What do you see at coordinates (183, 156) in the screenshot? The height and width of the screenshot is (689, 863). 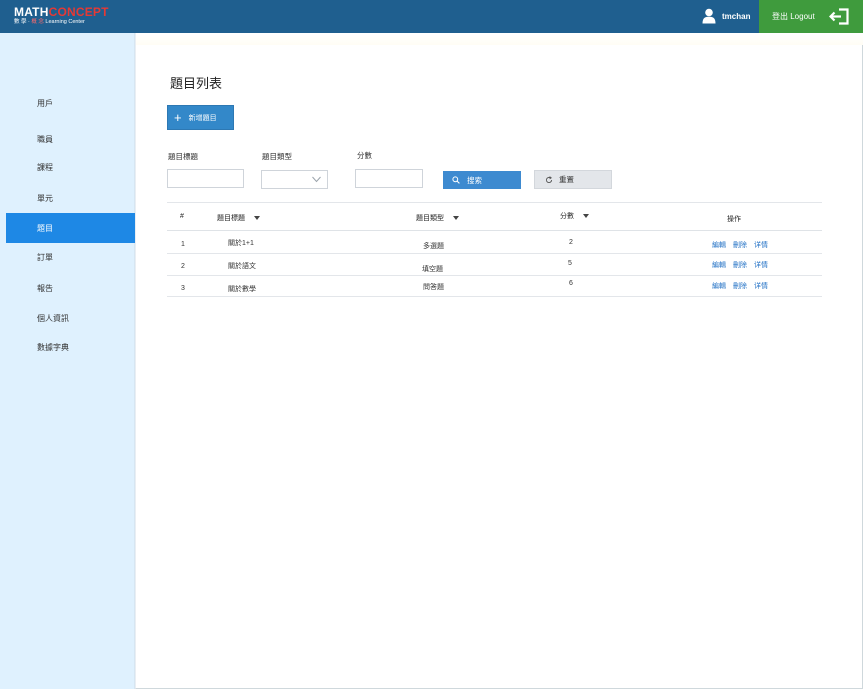 I see `filter-title-label: 題目標題` at bounding box center [183, 156].